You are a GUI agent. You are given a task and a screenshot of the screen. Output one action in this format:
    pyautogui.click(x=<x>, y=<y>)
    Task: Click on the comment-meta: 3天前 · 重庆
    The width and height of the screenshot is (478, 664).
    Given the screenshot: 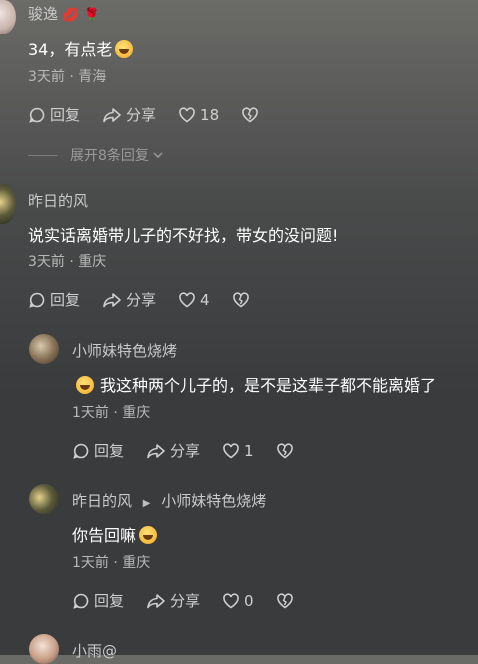 What is the action you would take?
    pyautogui.click(x=67, y=262)
    